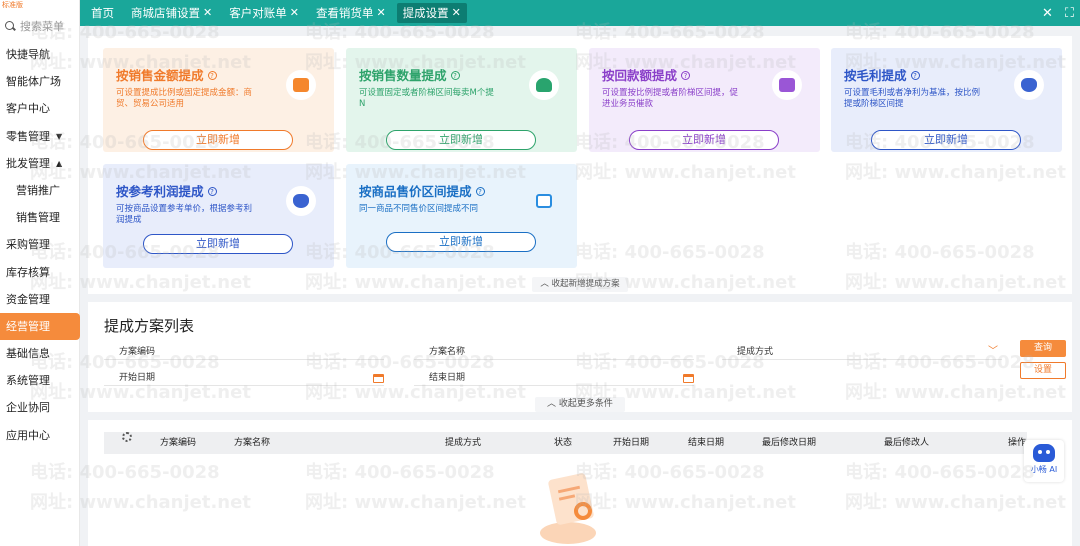  Describe the element at coordinates (40, 163) in the screenshot. I see `sidebar-item-wholesale: 批发管理 ▲` at that location.